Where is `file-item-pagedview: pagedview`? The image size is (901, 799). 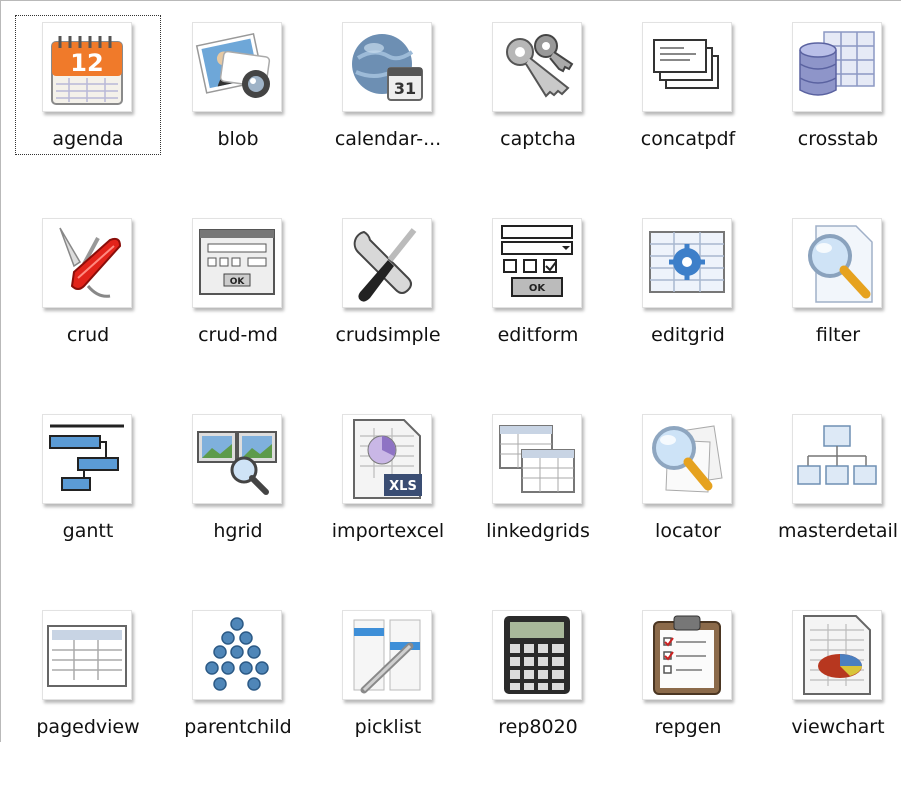 file-item-pagedview: pagedview is located at coordinates (88, 673).